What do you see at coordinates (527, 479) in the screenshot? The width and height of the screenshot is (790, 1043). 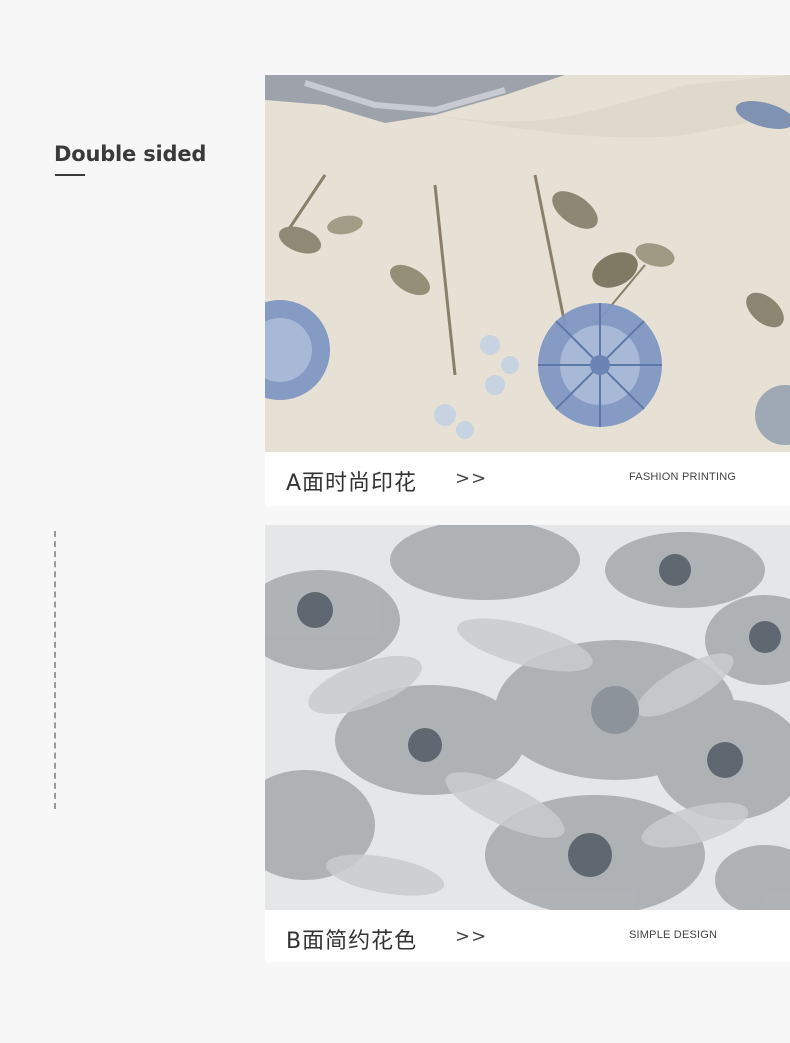 I see `side-a-caption: A面时尚印花 >> FASHION PRINTING` at bounding box center [527, 479].